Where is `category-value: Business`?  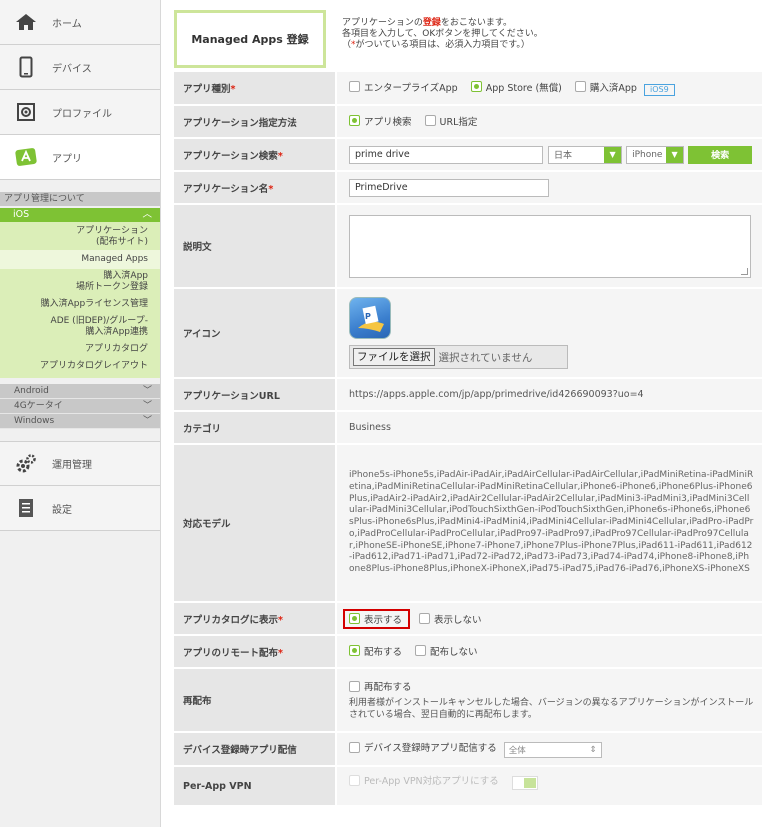 category-value: Business is located at coordinates (548, 428).